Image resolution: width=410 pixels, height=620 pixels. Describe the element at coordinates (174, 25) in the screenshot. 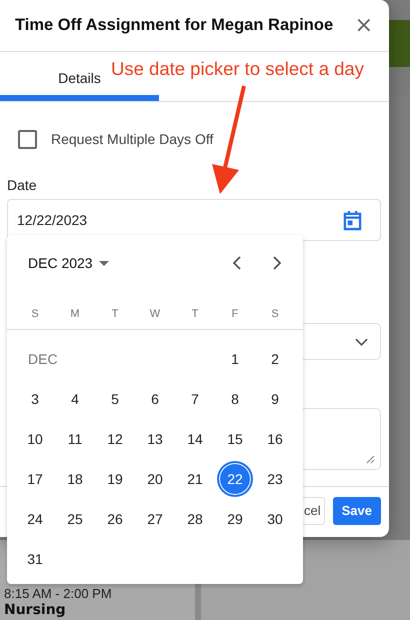

I see `dialog-title: Time Off Assignment for Megan Rapinoe` at that location.